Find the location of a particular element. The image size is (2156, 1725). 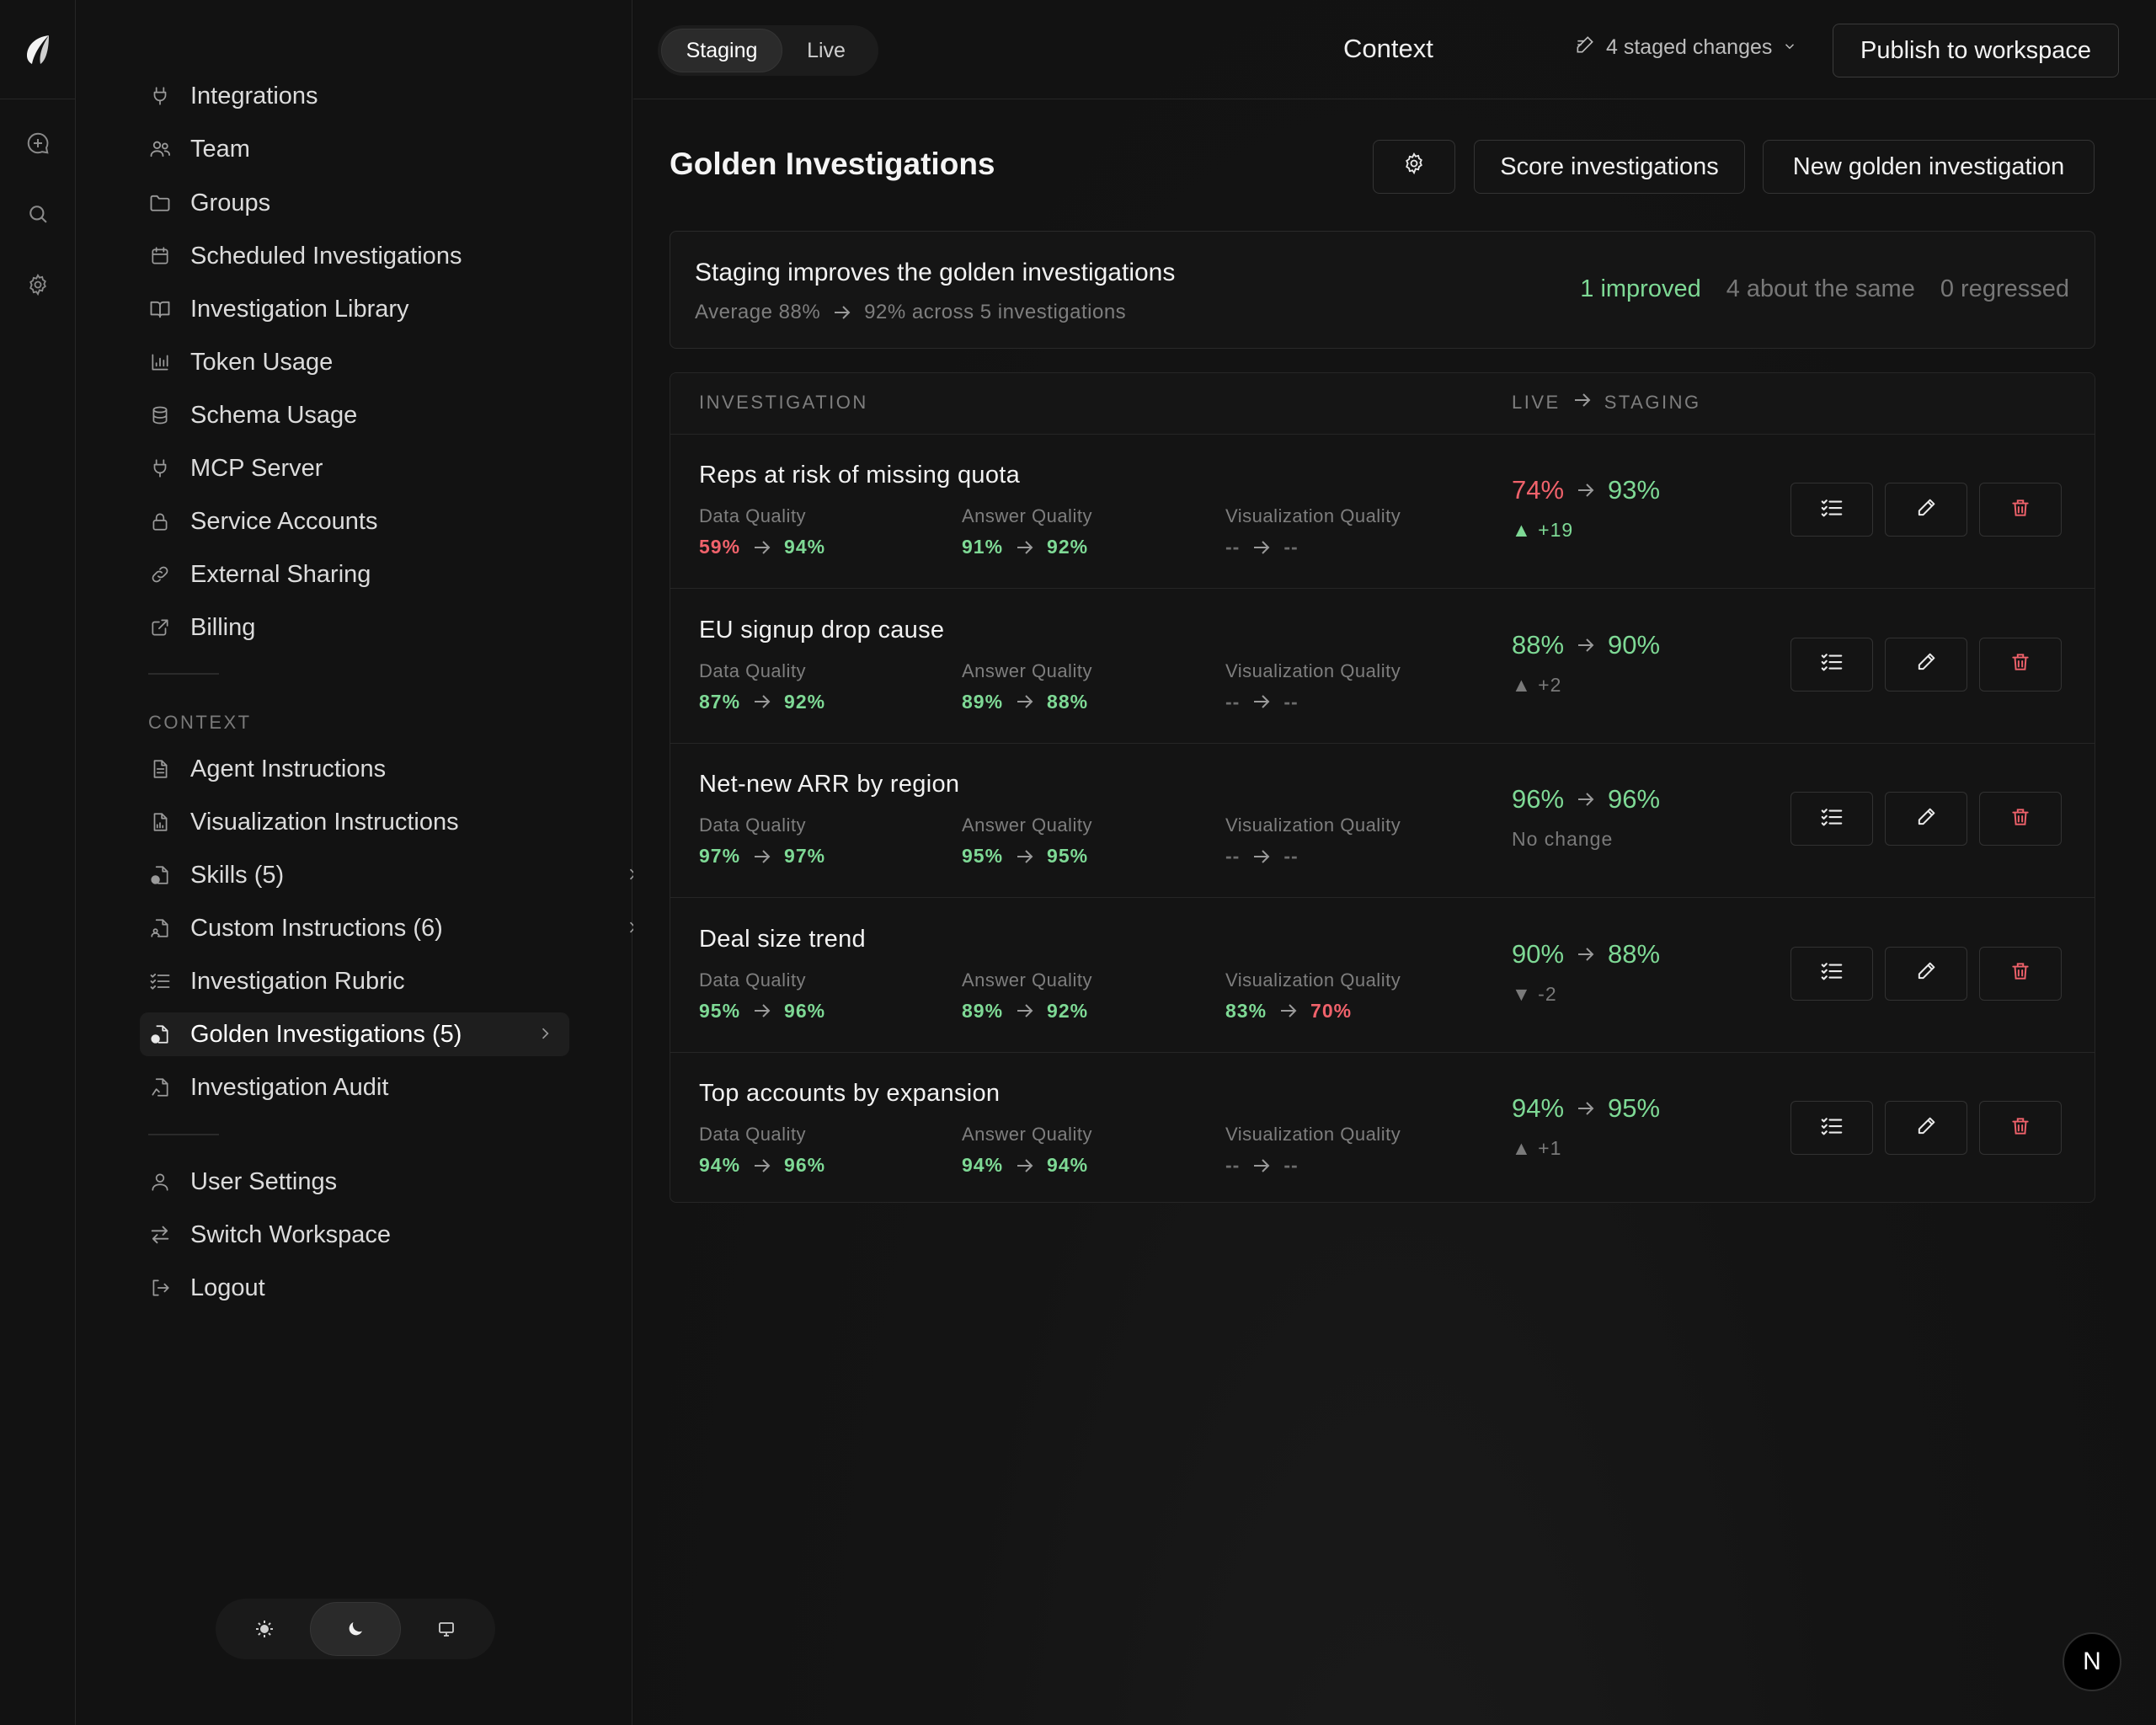

sidebar-item-visualization-instructions: Visualization Instructions is located at coordinates (392, 822).